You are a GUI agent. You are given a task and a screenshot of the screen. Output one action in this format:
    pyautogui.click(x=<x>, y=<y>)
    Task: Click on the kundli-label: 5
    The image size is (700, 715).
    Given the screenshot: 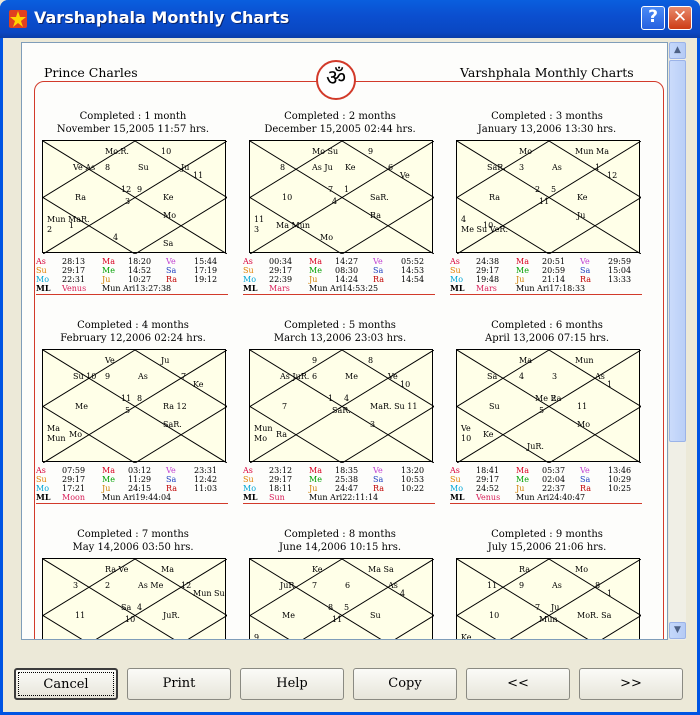 What is the action you would take?
    pyautogui.click(x=128, y=410)
    